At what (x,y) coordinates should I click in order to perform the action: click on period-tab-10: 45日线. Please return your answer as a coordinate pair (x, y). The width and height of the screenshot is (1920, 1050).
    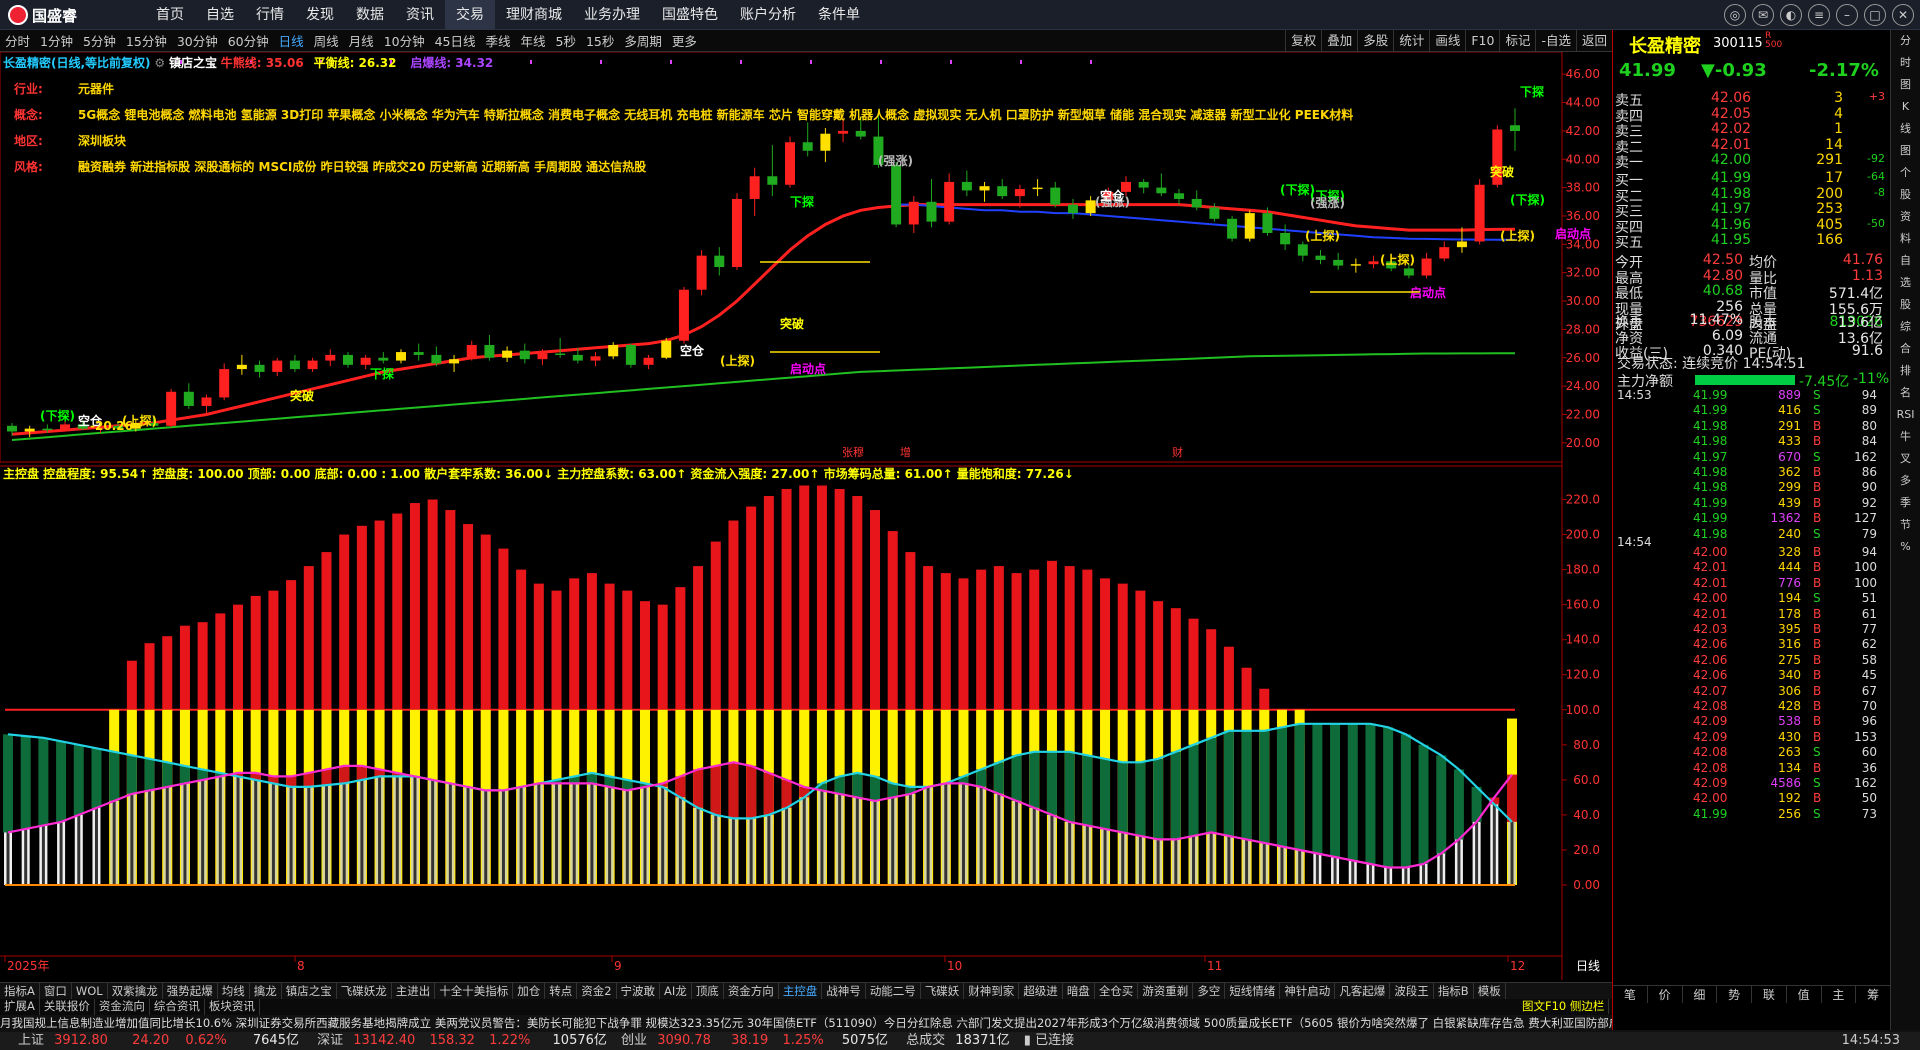
    Looking at the image, I should click on (455, 40).